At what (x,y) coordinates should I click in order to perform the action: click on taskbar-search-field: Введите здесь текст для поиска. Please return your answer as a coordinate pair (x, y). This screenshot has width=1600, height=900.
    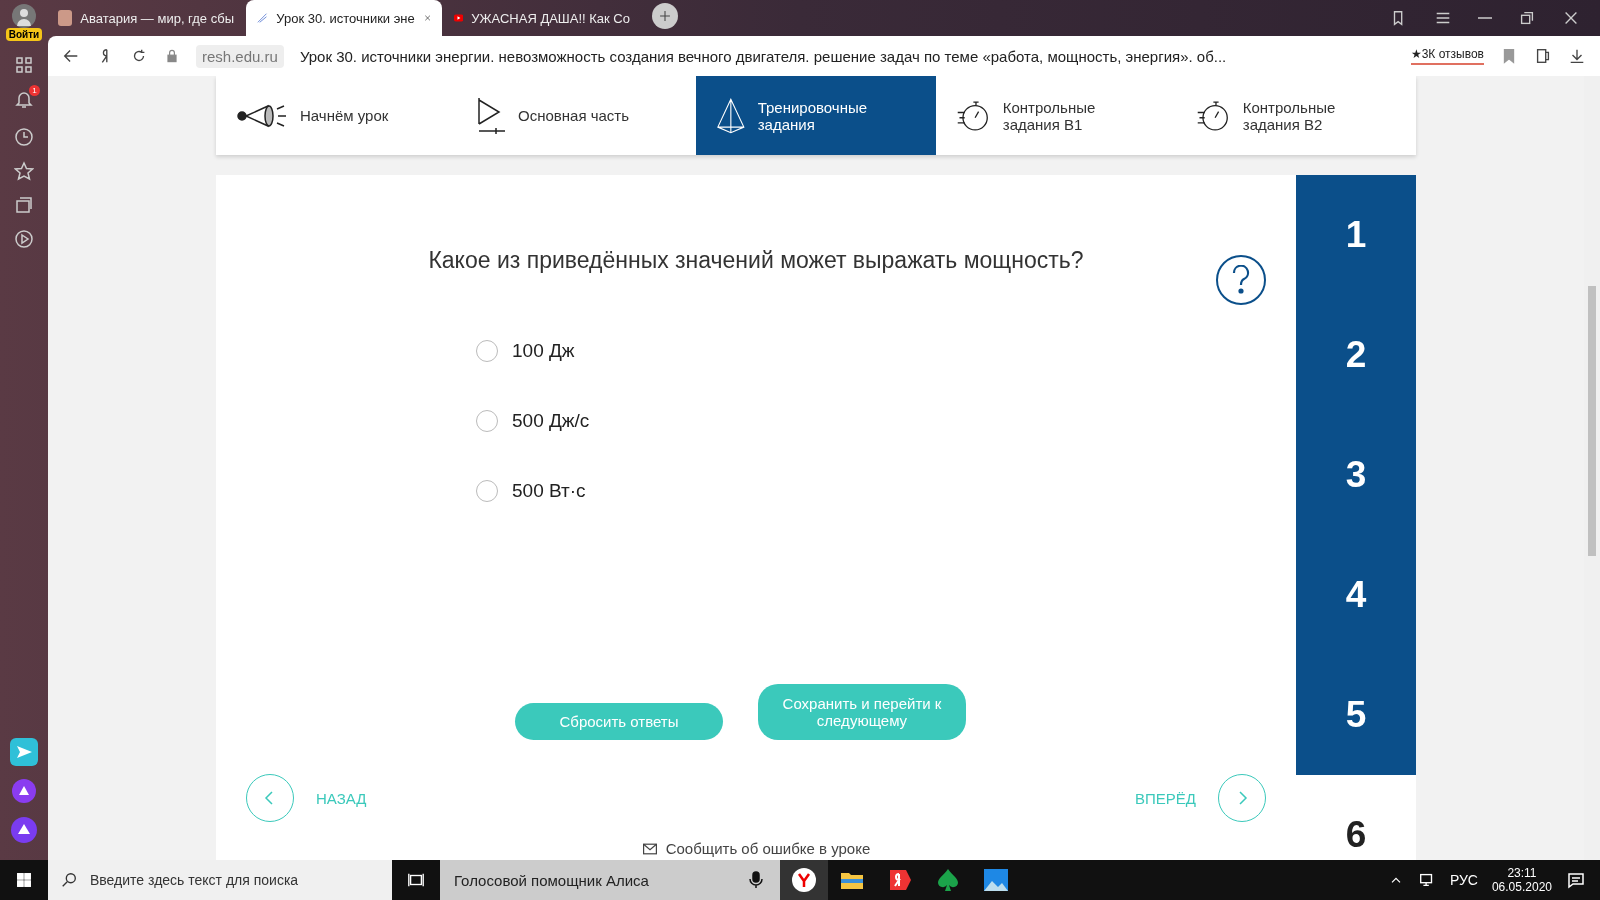
    Looking at the image, I should click on (220, 880).